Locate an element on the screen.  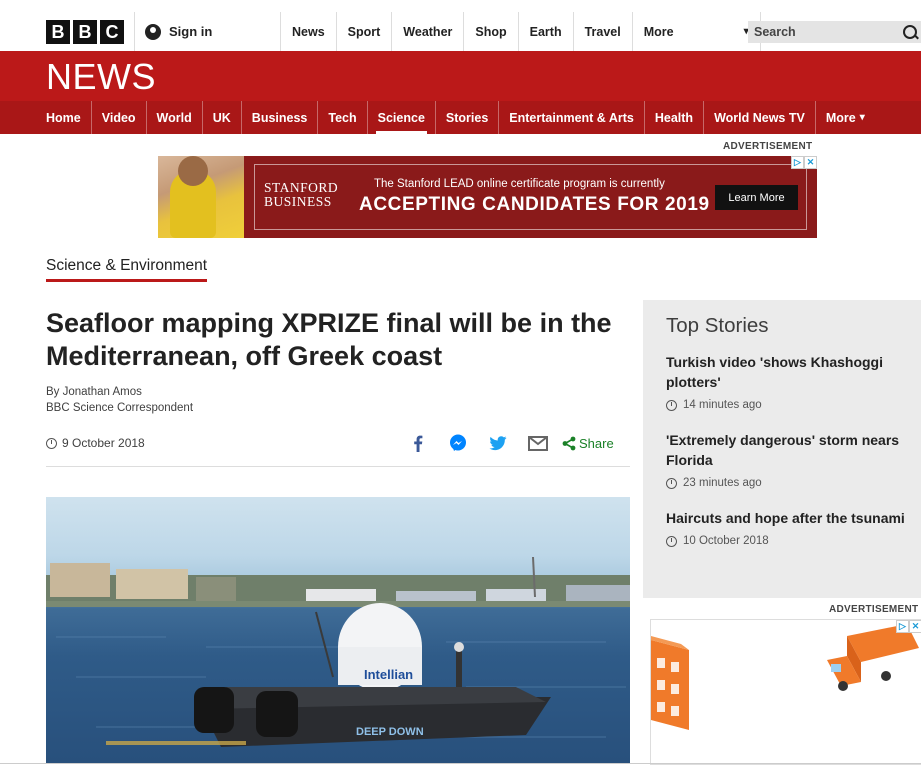
share-tools: Share is located at coordinates (506, 443).